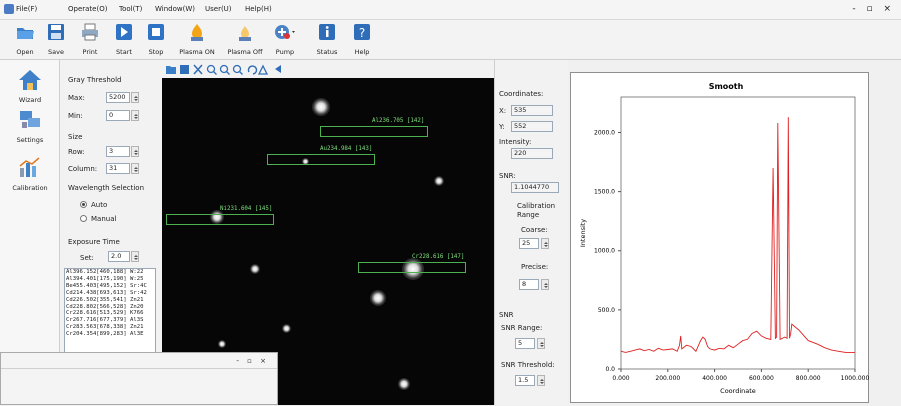 This screenshot has height=406, width=901. Describe the element at coordinates (528, 215) in the screenshot. I see `calibration-range-title: Range` at that location.